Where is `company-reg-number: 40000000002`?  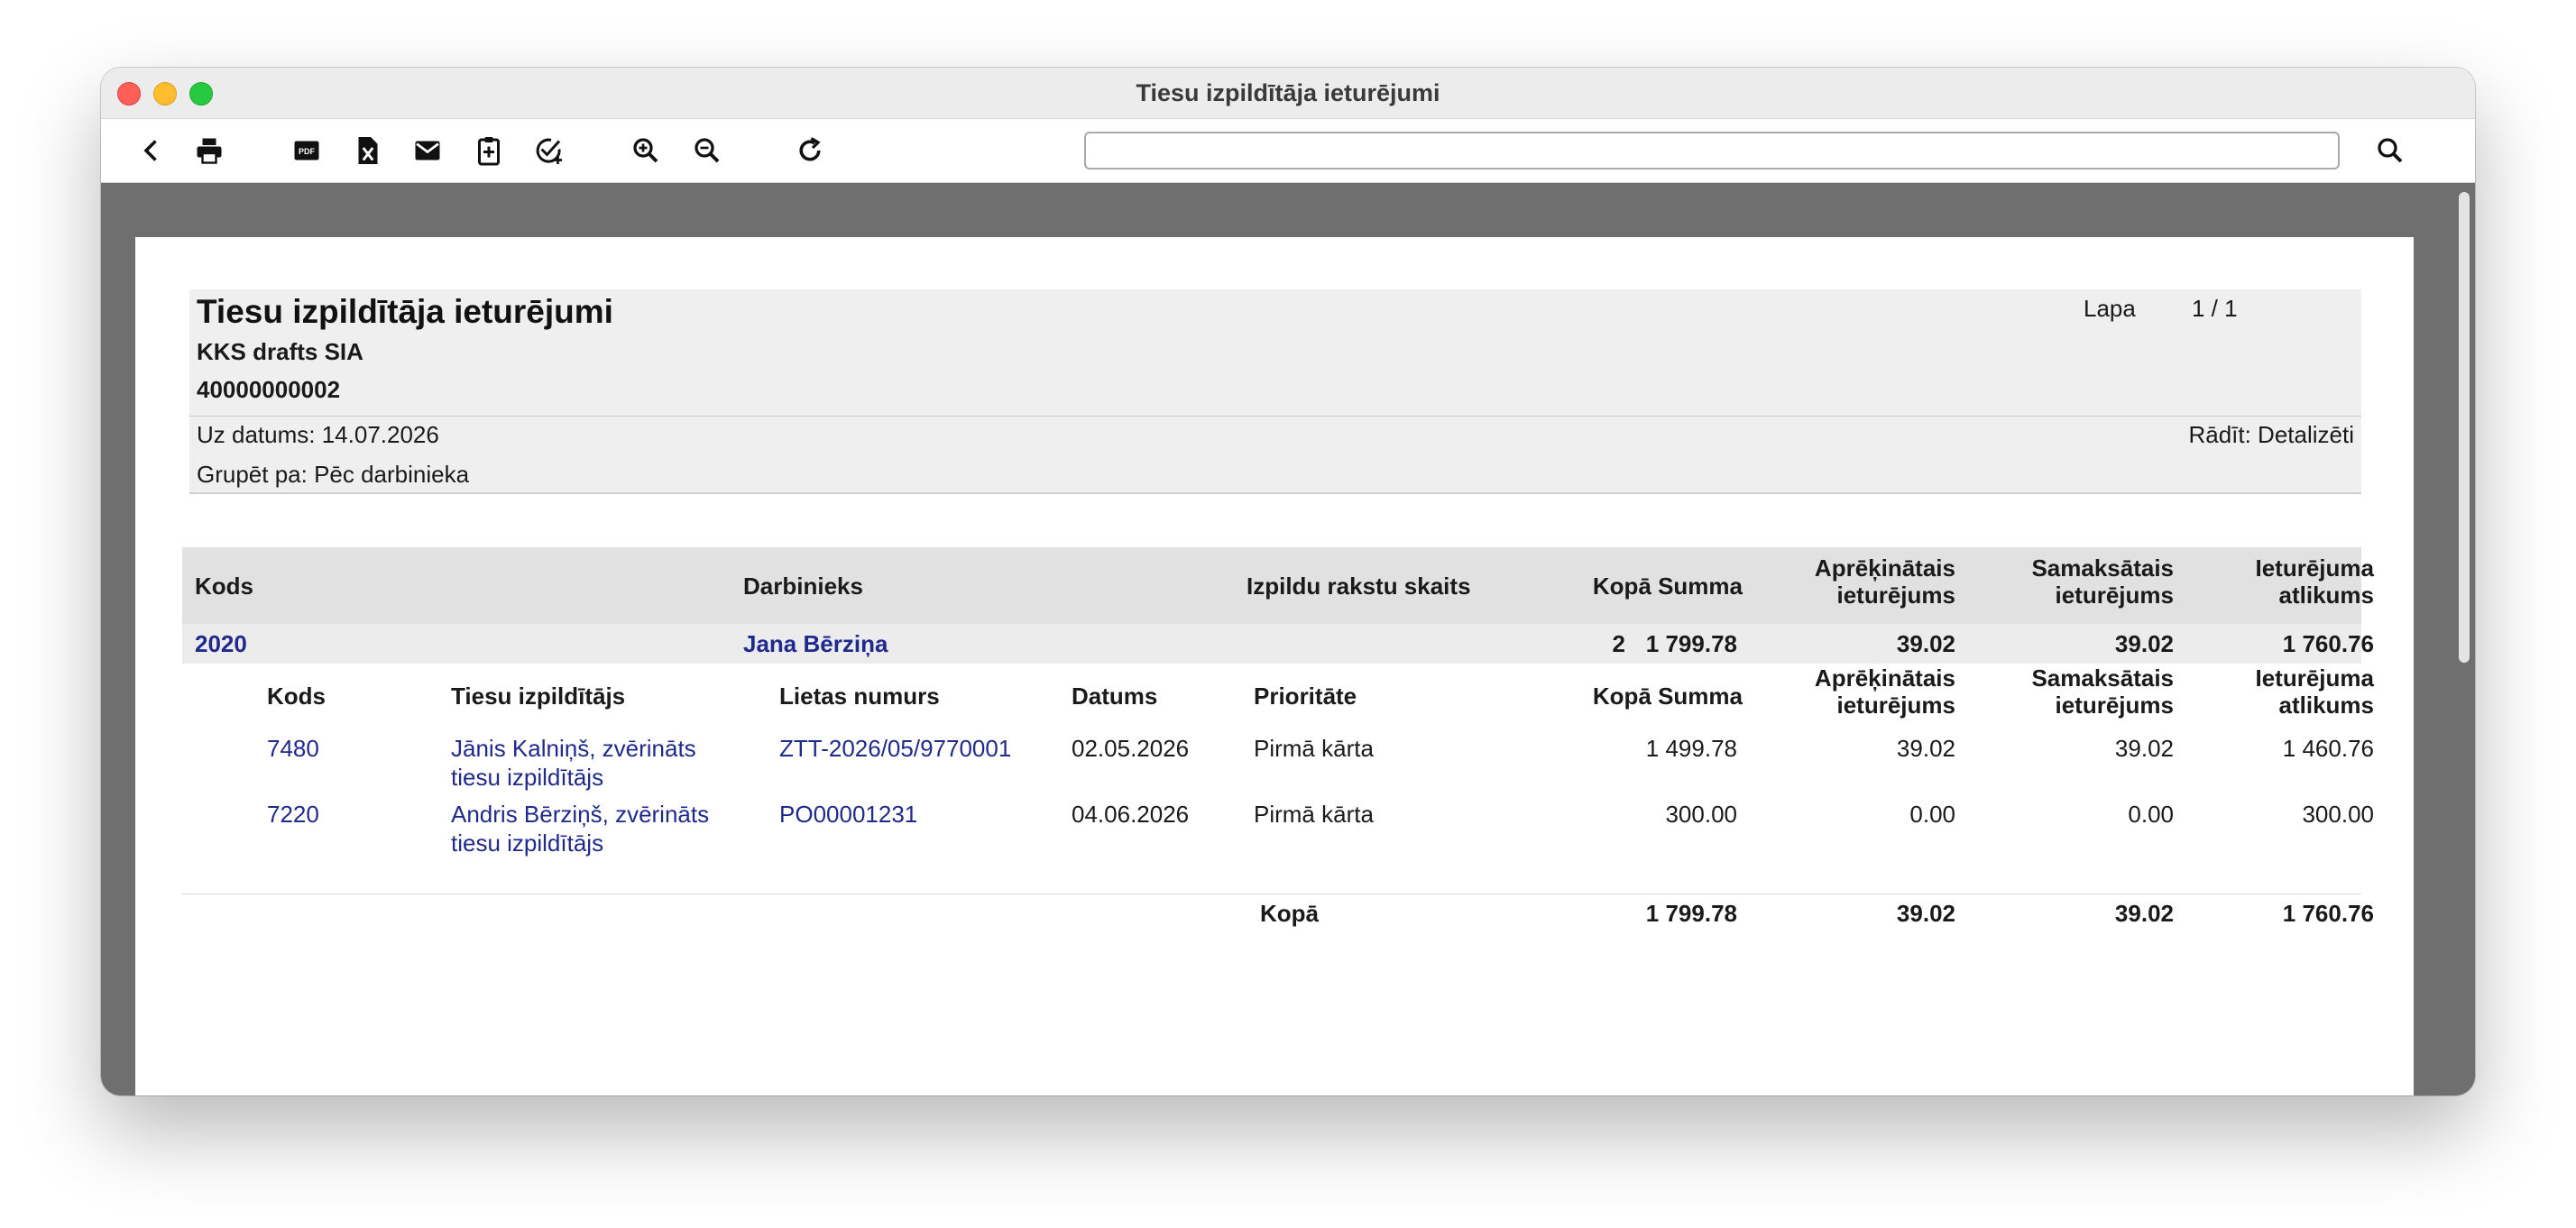 company-reg-number: 40000000002 is located at coordinates (269, 389).